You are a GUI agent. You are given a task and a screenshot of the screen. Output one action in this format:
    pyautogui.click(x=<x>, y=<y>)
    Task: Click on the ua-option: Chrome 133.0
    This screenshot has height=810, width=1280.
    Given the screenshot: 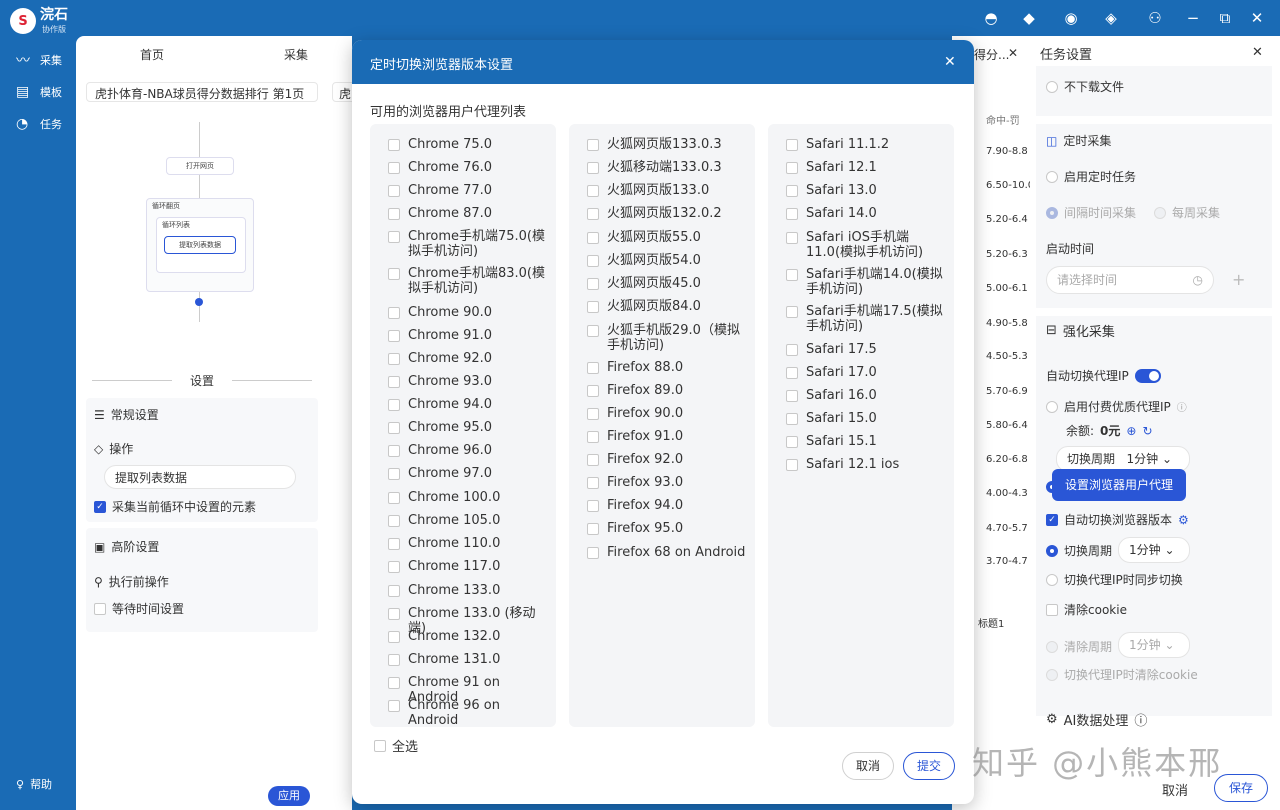 What is the action you would take?
    pyautogui.click(x=468, y=590)
    